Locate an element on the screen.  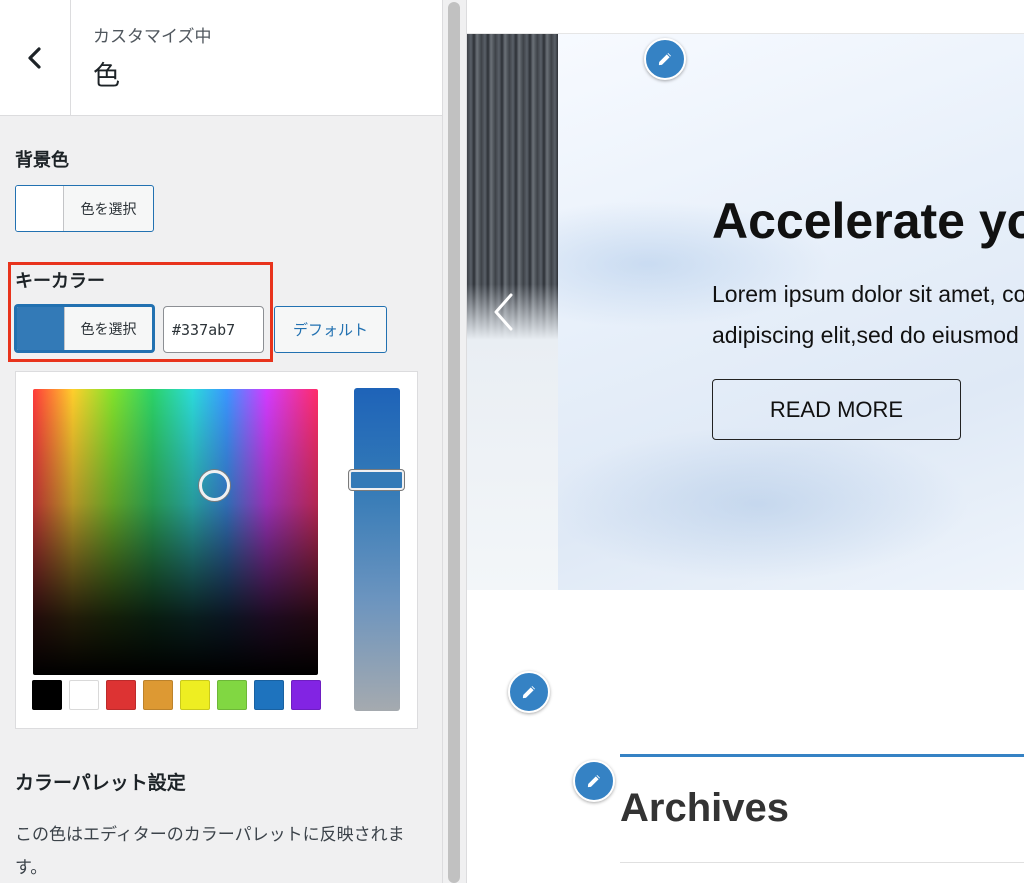
palette-settings-description: この色はエディターのカラーパレットに反映されます。 is located at coordinates (210, 851).